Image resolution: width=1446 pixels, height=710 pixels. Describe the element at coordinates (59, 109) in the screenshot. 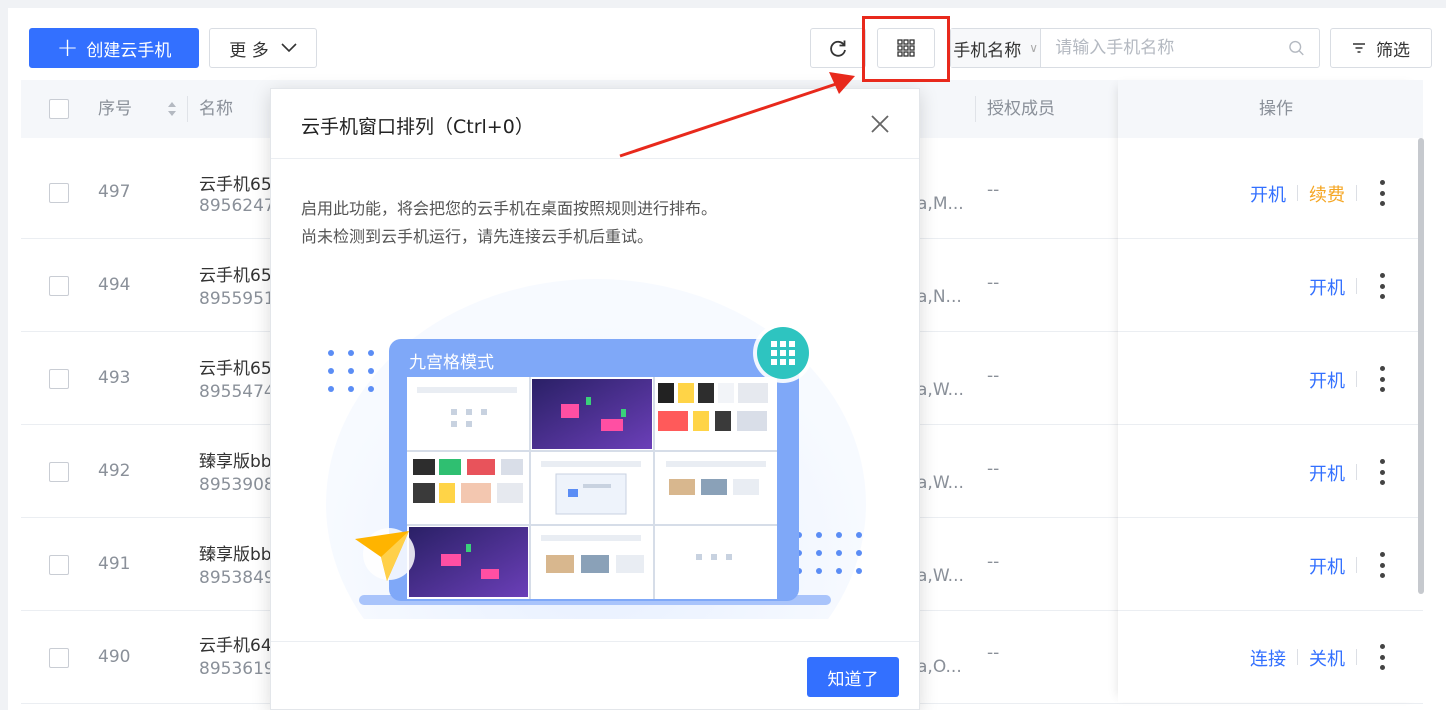

I see `select-all-checkbox` at that location.